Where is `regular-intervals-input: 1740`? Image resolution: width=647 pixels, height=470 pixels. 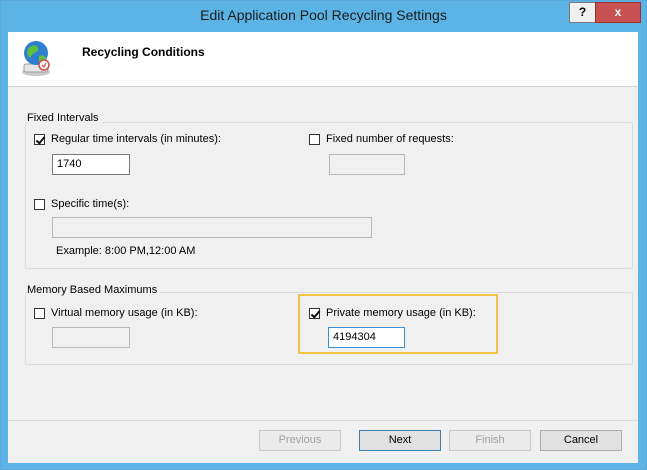 regular-intervals-input: 1740 is located at coordinates (91, 164).